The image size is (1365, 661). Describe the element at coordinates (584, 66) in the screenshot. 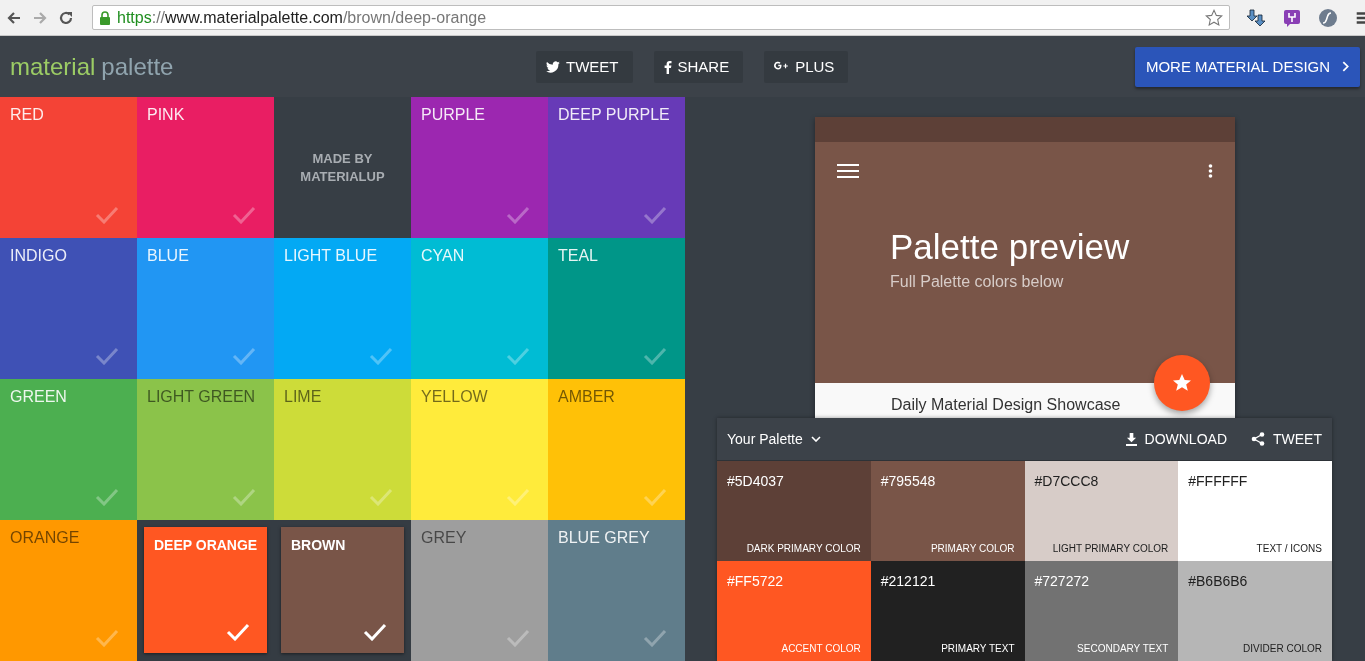

I see `share-button: TWEET` at that location.